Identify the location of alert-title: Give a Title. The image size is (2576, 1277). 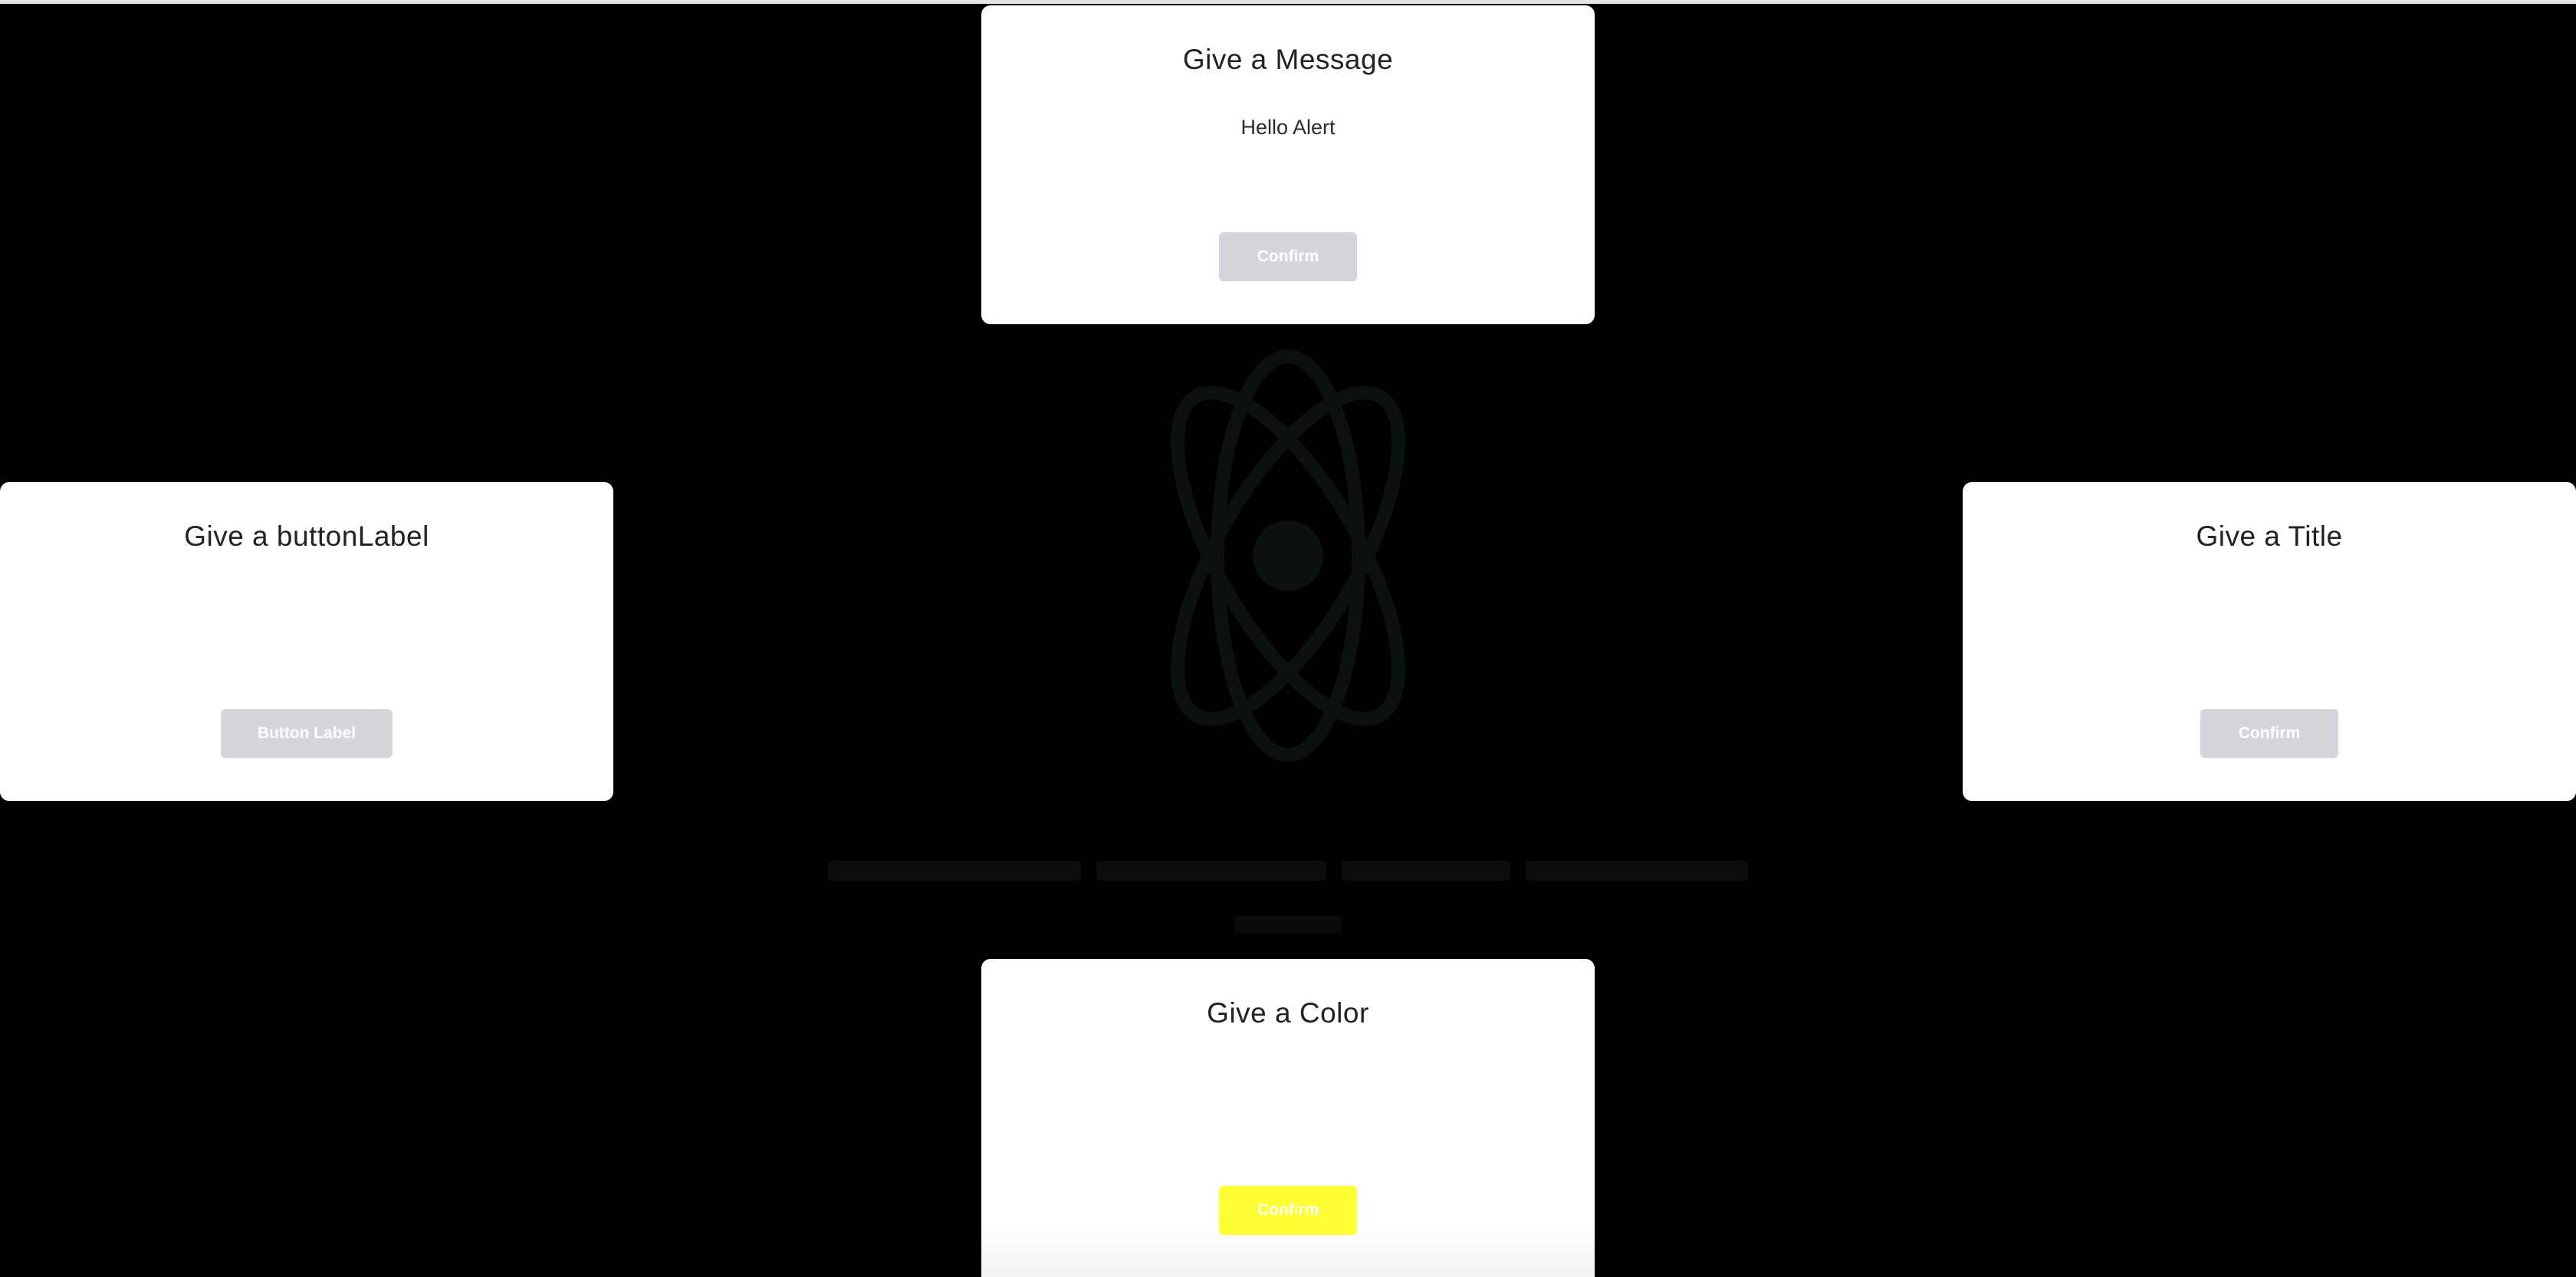
(2270, 536).